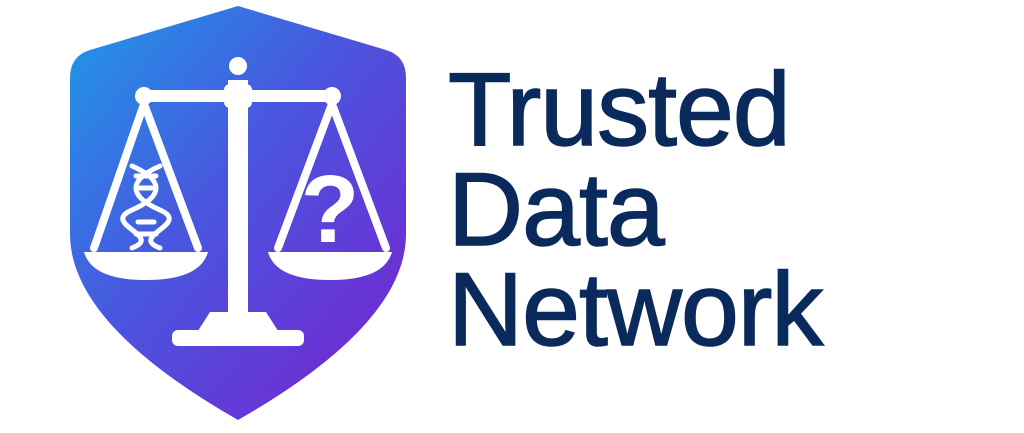 The height and width of the screenshot is (433, 1024). Describe the element at coordinates (619, 110) in the screenshot. I see `wordmark-line-1: Trusted` at that location.